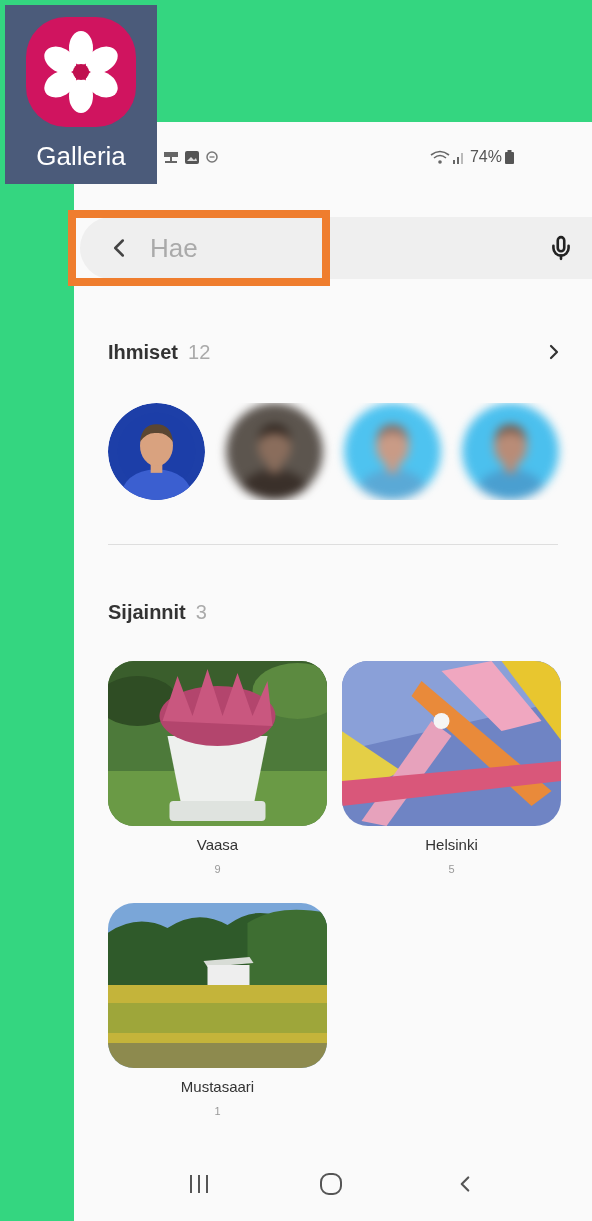  Describe the element at coordinates (485, 157) in the screenshot. I see `battery-level: 74%` at that location.